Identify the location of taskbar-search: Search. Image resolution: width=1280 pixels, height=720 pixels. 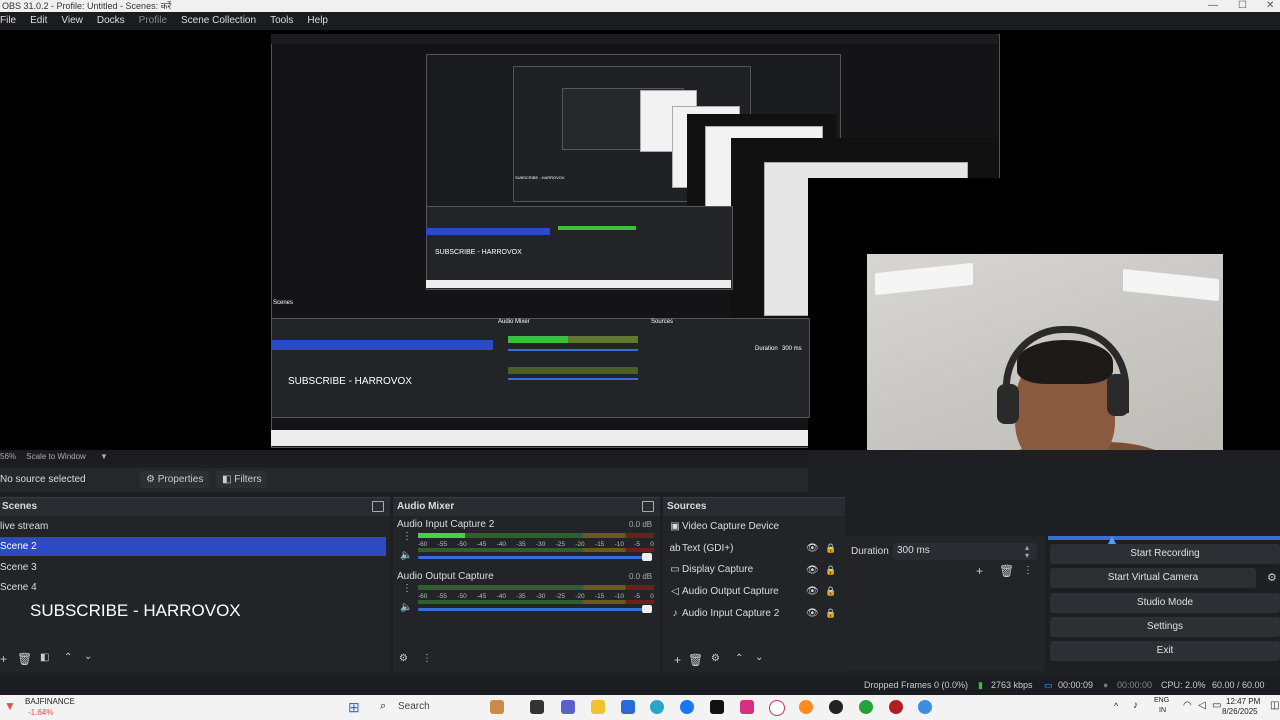
(414, 706).